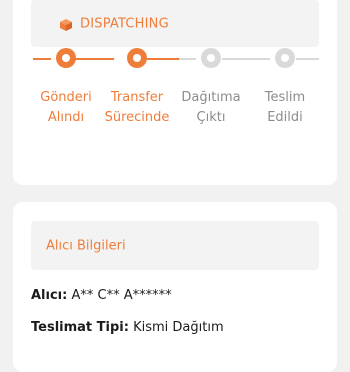  What do you see at coordinates (285, 107) in the screenshot?
I see `step-label-delivered: Teslim Edildi` at bounding box center [285, 107].